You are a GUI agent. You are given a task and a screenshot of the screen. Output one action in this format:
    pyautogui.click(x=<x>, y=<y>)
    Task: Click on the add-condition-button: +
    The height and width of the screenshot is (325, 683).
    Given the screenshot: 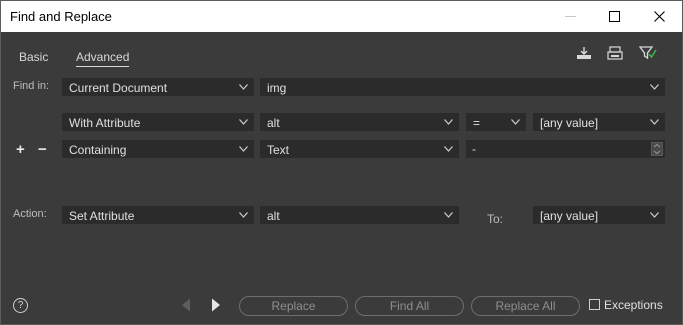 What is the action you would take?
    pyautogui.click(x=20, y=149)
    